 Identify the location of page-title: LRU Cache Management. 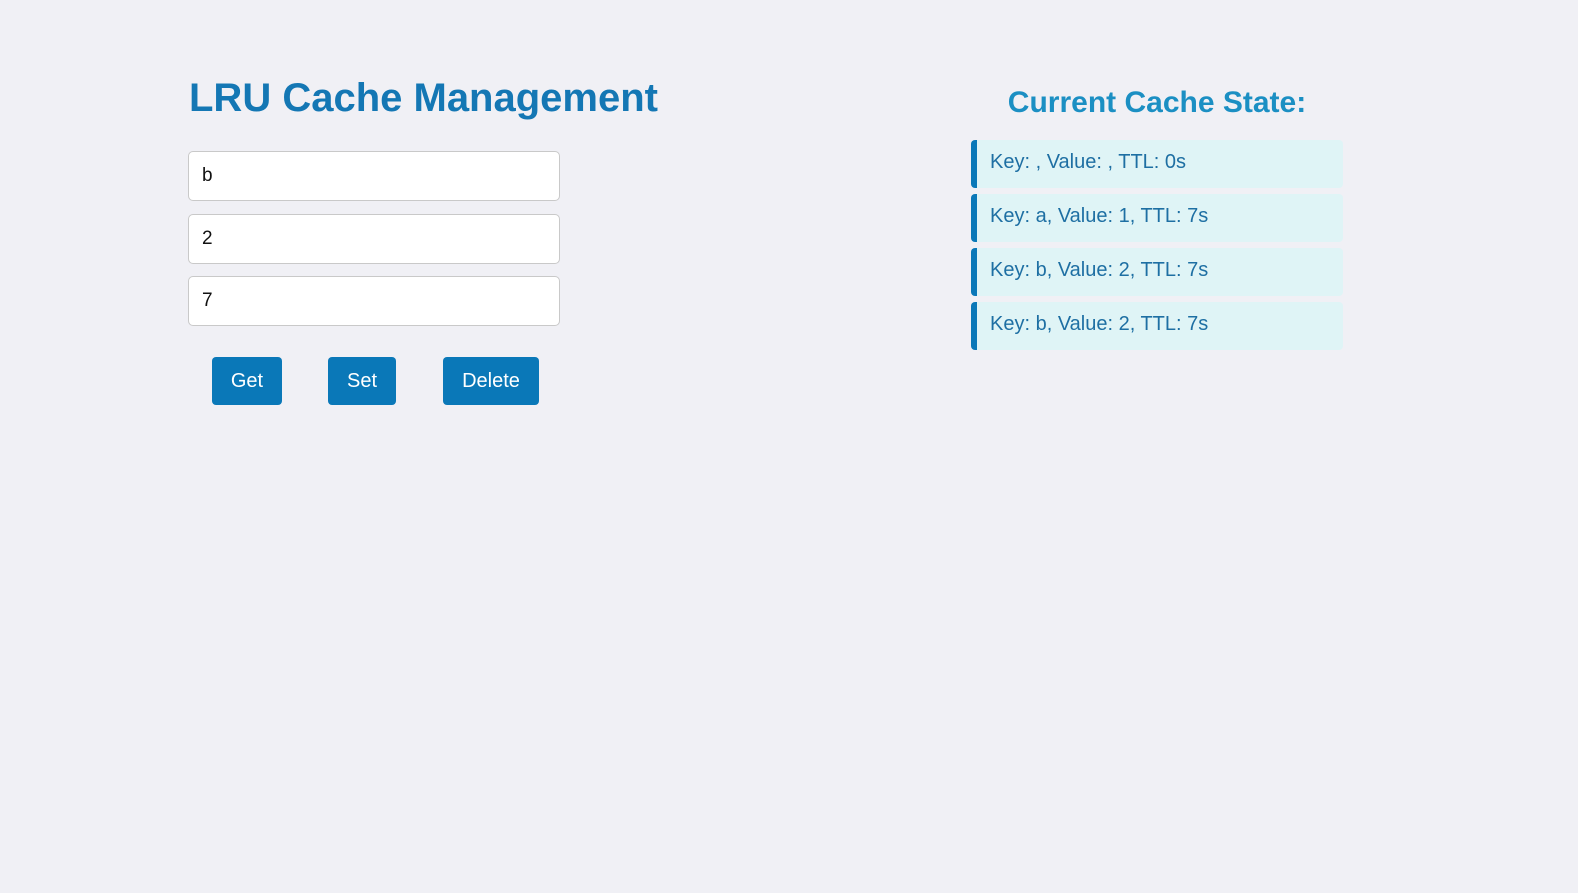
(423, 98).